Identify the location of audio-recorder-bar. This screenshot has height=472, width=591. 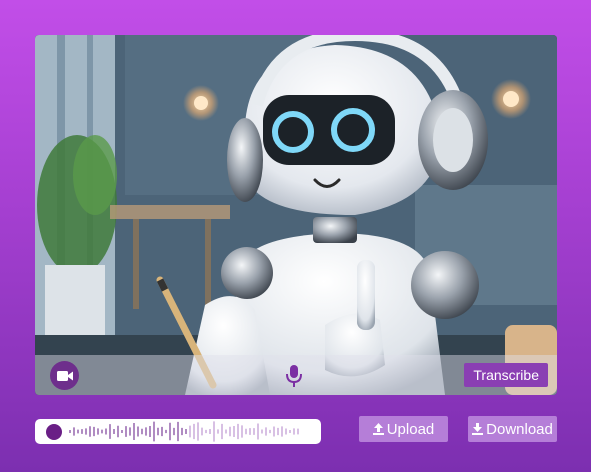
(178, 431).